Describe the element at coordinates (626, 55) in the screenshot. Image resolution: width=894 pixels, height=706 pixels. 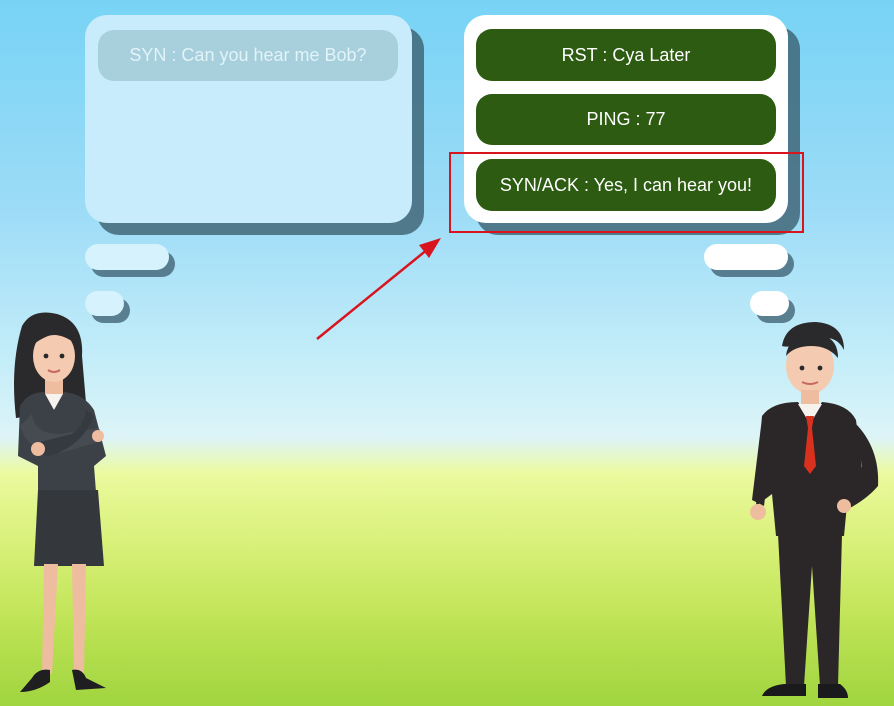
I see `option-rst-button: RST : Cya Later` at that location.